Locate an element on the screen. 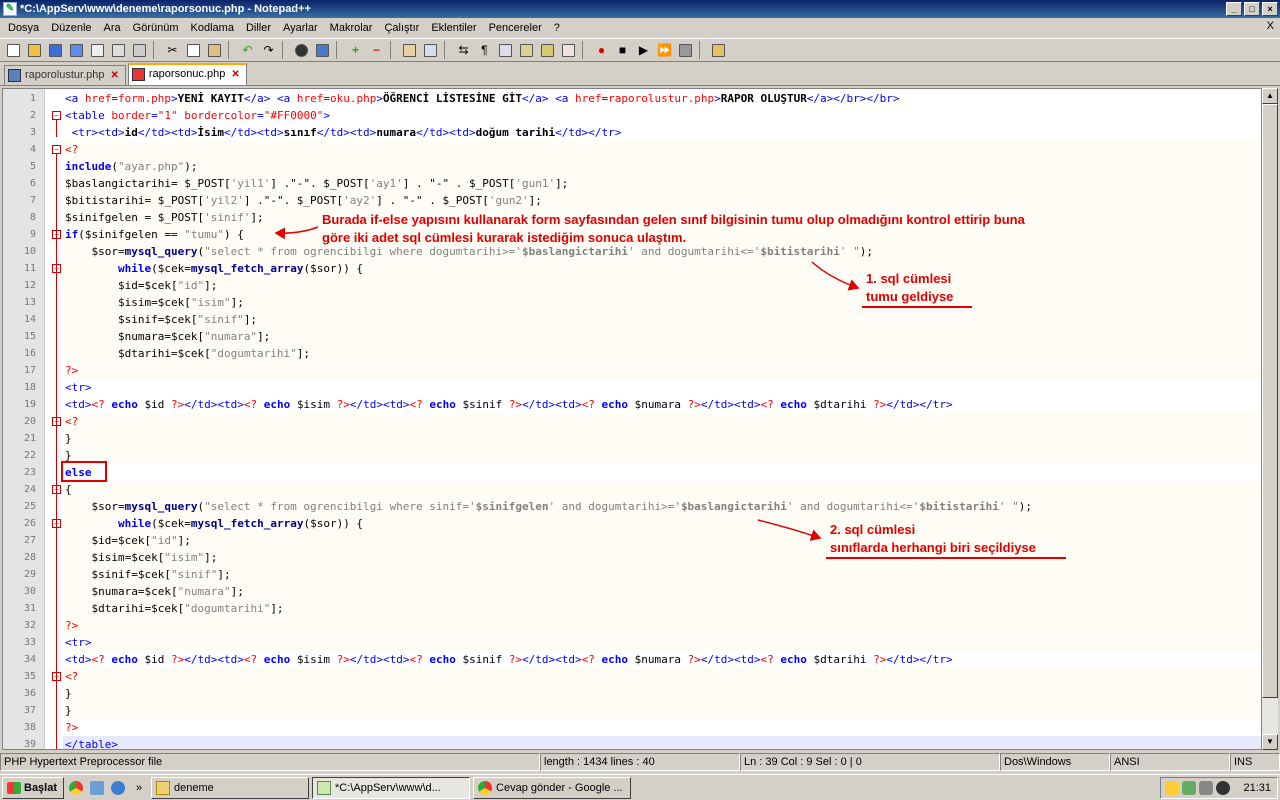 This screenshot has height=800, width=1280. scroll-up-arrow: ▲ is located at coordinates (1270, 96).